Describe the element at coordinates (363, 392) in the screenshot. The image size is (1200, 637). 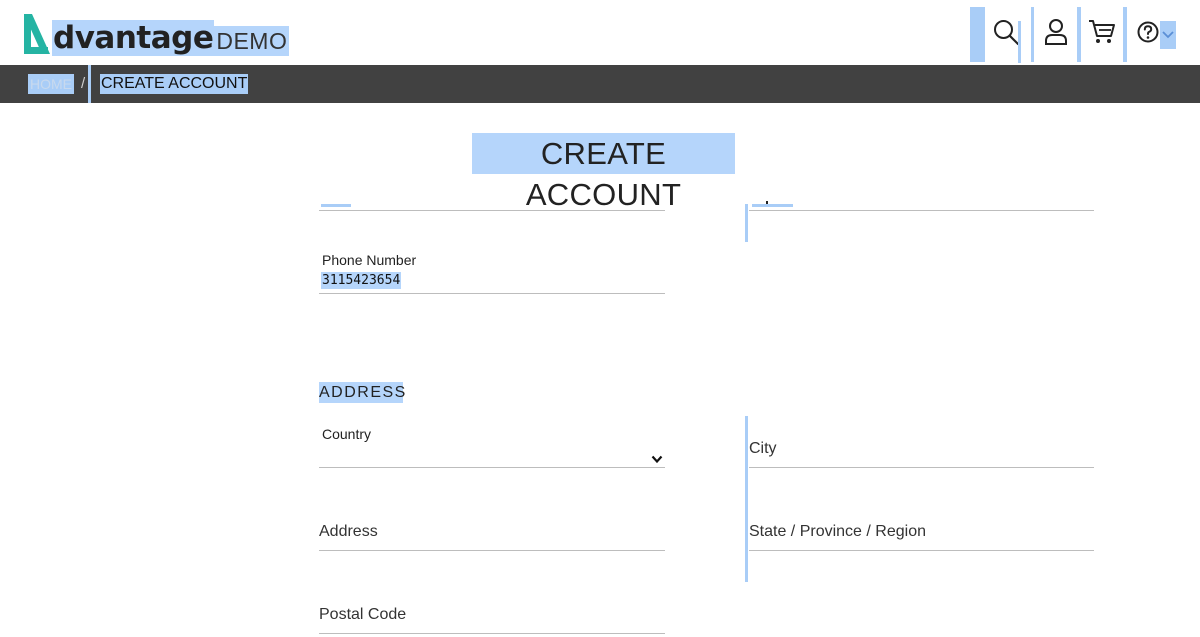
I see `address-section-title: ADDRESS` at that location.